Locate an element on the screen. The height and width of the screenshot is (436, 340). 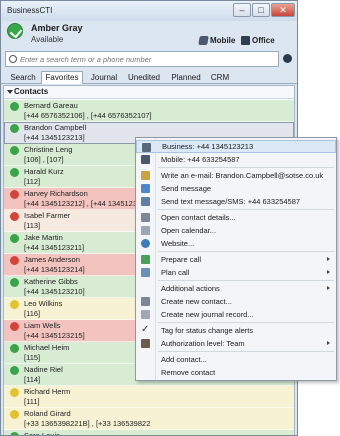
close-button: ✕ is located at coordinates (283, 10).